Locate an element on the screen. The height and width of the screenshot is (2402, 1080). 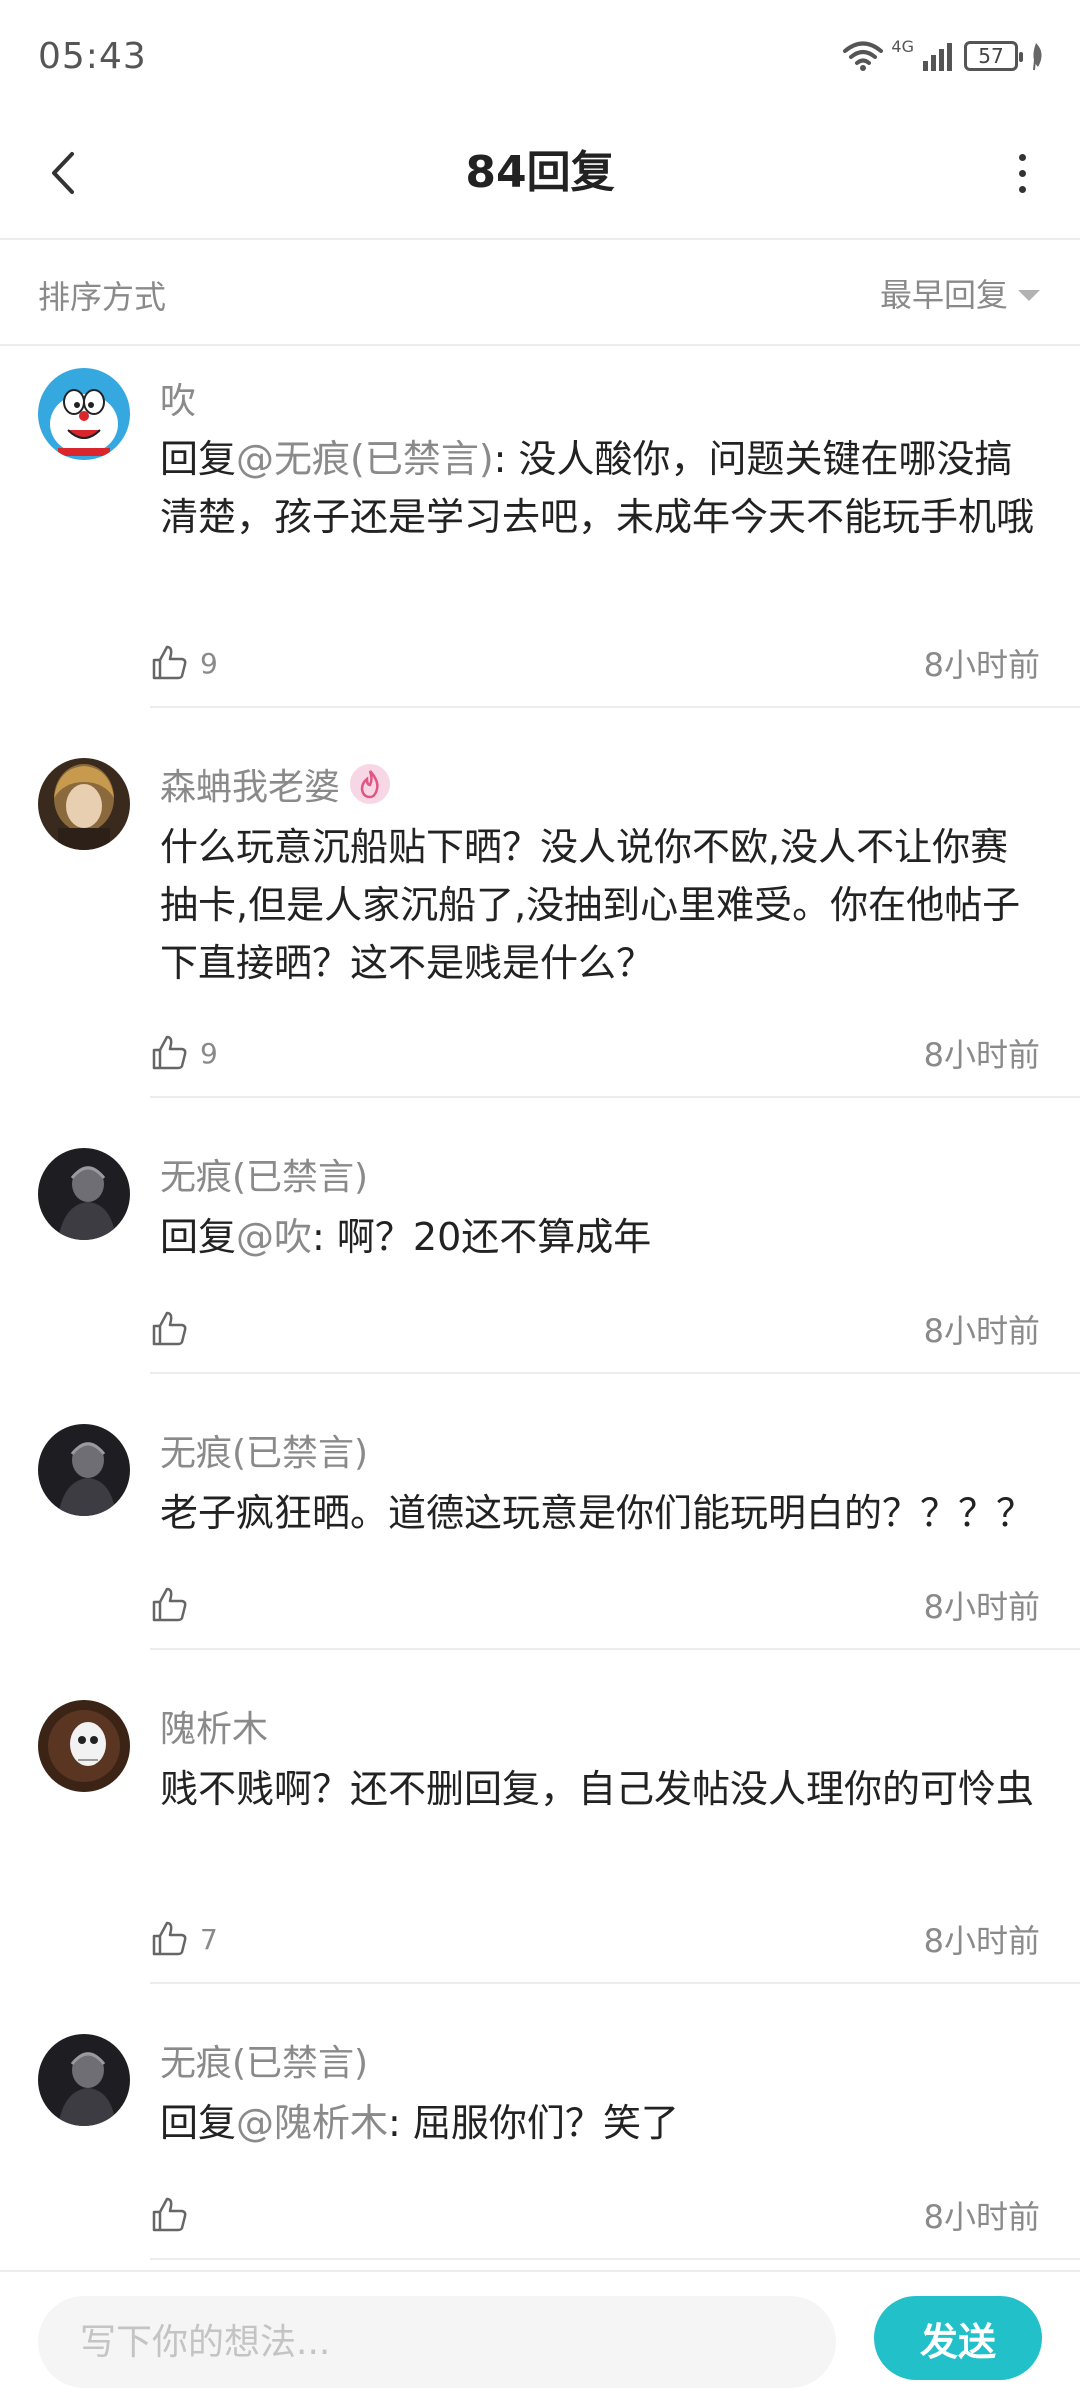
signal-icon is located at coordinates (937, 57).